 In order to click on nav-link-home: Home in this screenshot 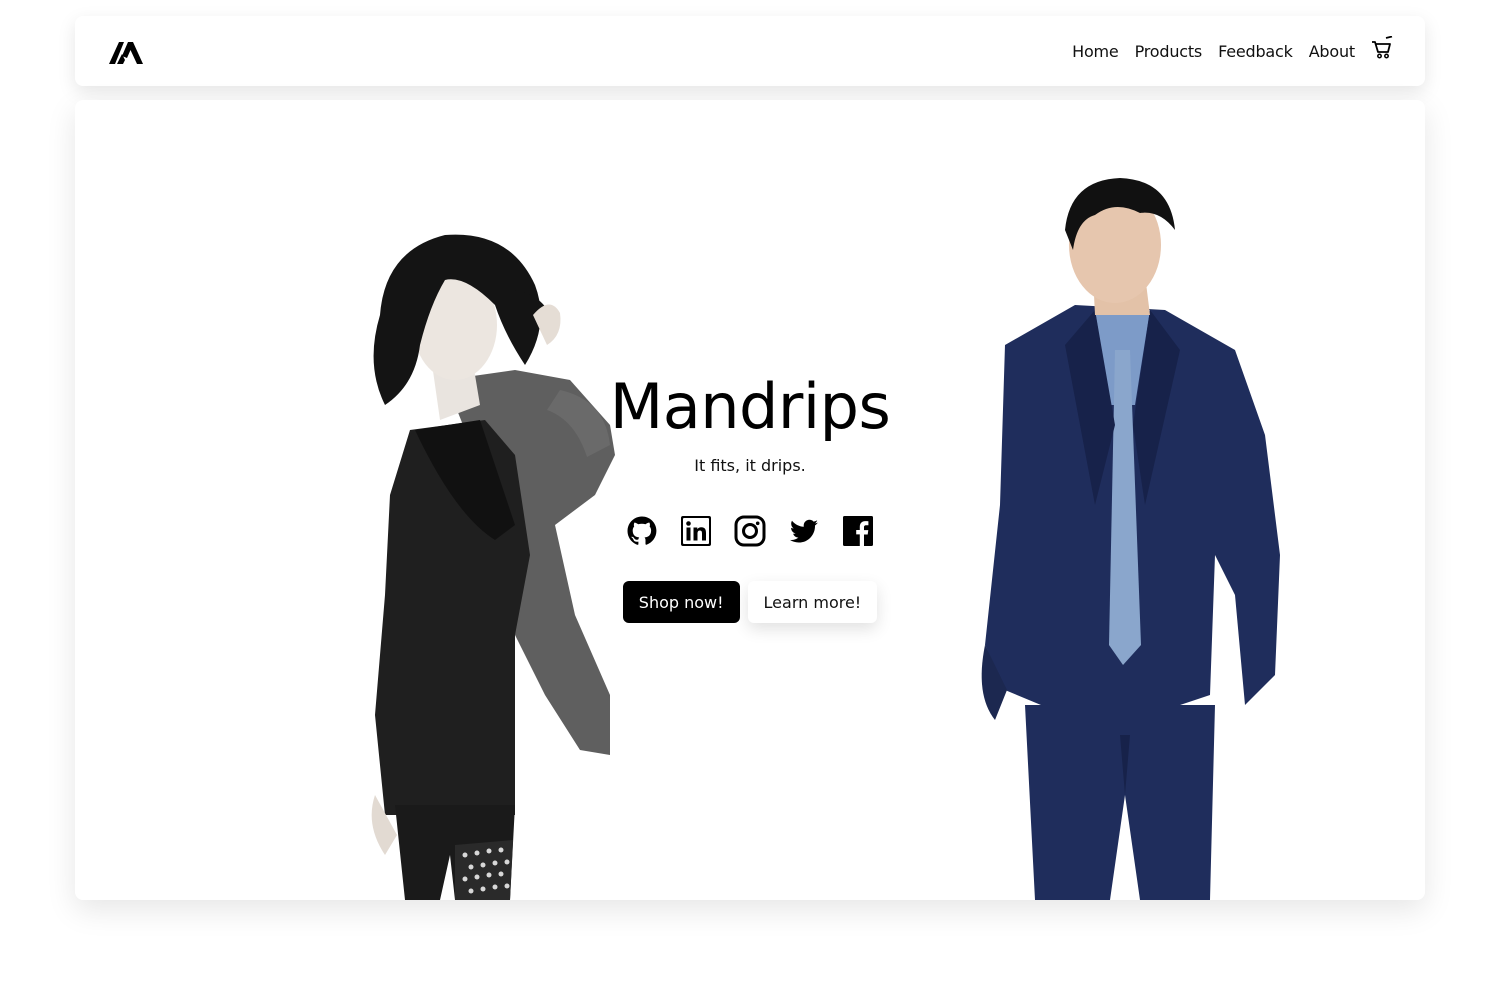, I will do `click(1095, 51)`.